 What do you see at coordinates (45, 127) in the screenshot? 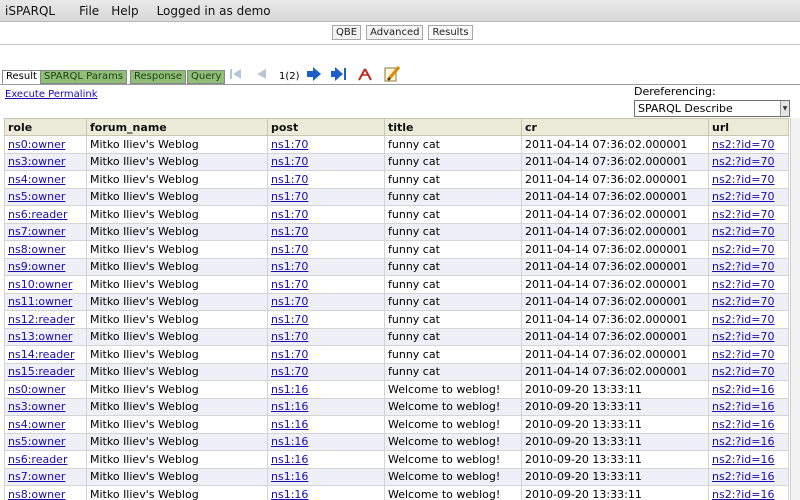
I see `column-header-role: role` at bounding box center [45, 127].